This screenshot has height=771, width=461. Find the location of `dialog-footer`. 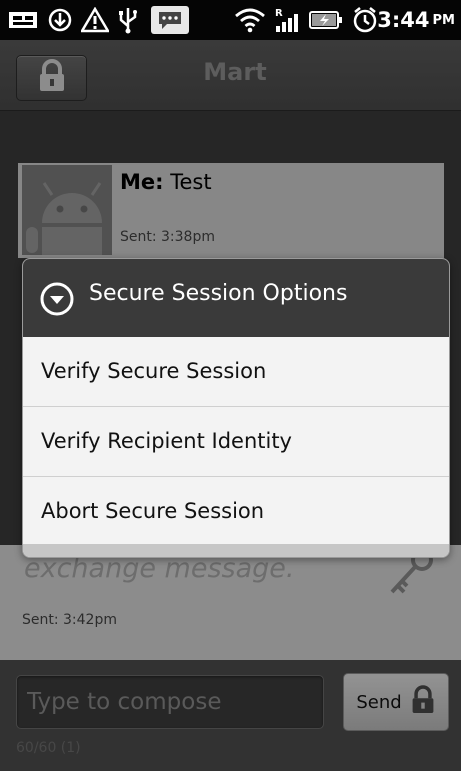

dialog-footer is located at coordinates (236, 550).